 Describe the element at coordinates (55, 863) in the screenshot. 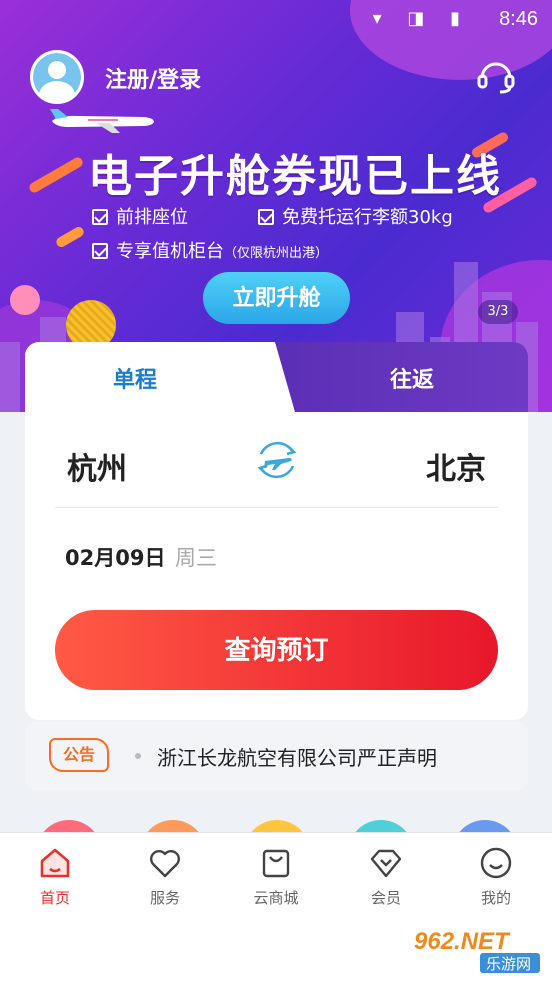

I see `home-icon` at that location.